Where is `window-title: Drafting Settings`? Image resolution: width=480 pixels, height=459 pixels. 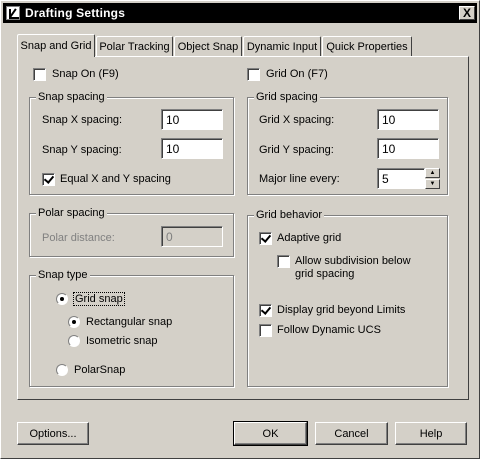 window-title: Drafting Settings is located at coordinates (75, 13).